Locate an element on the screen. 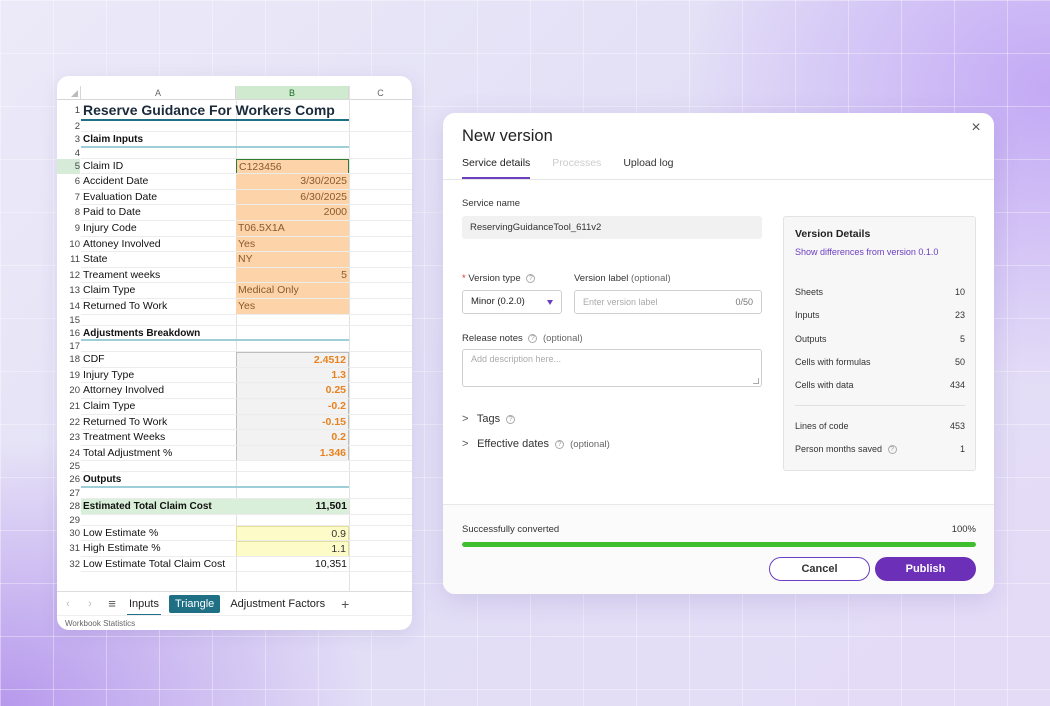 The image size is (1050, 706). cell-a: Treament weeks is located at coordinates (121, 276).